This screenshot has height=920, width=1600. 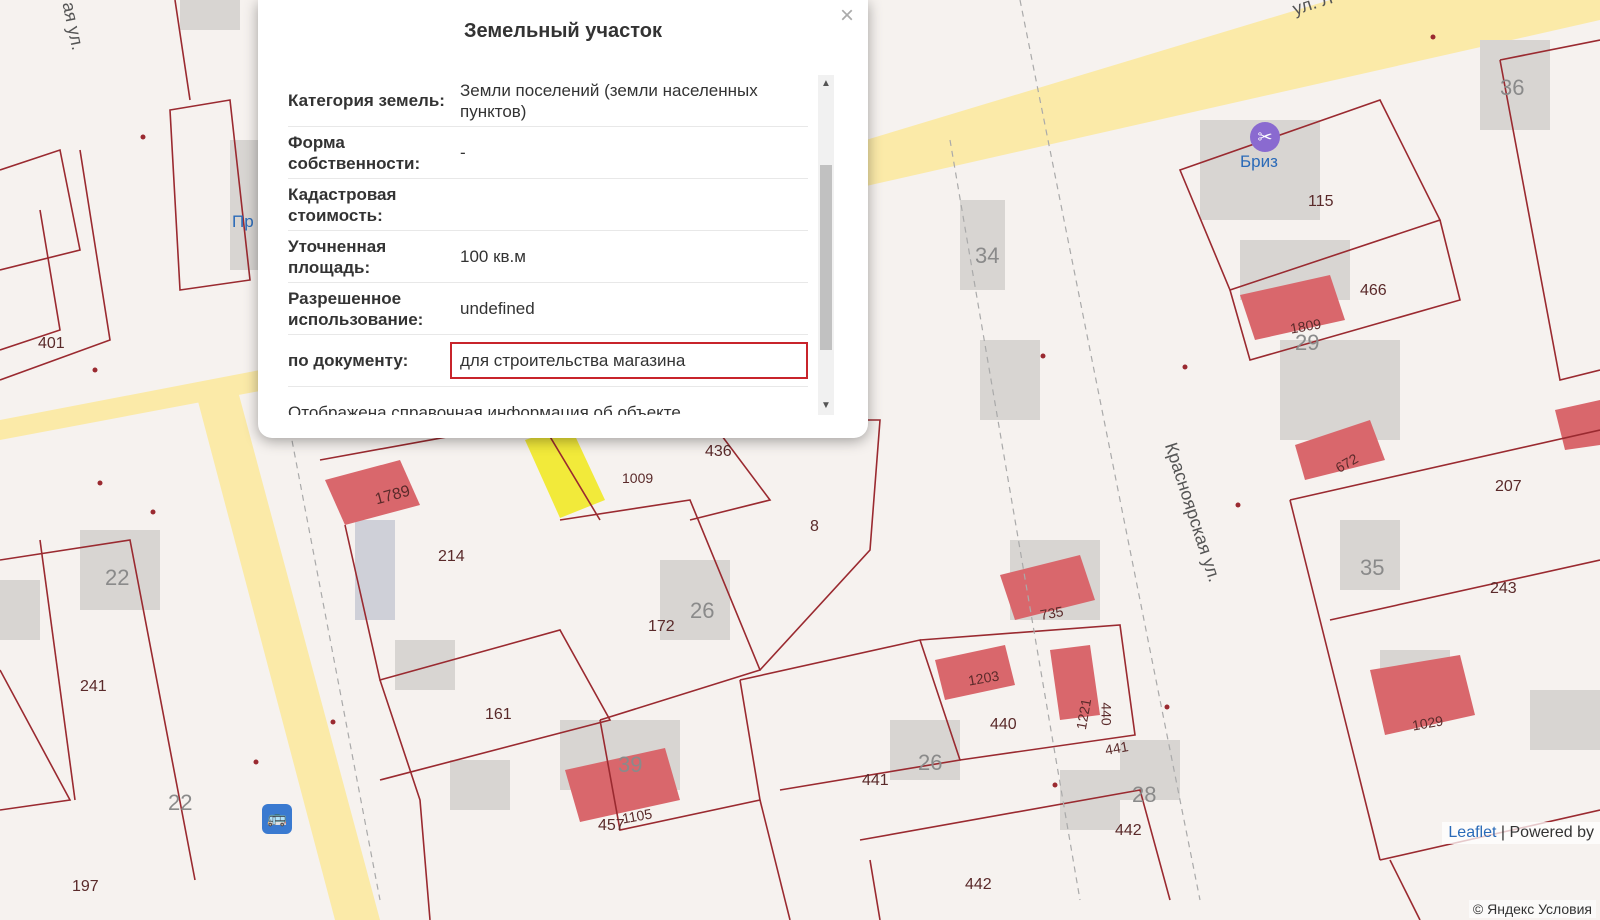 I want to click on parcel-label: 197, so click(x=85, y=886).